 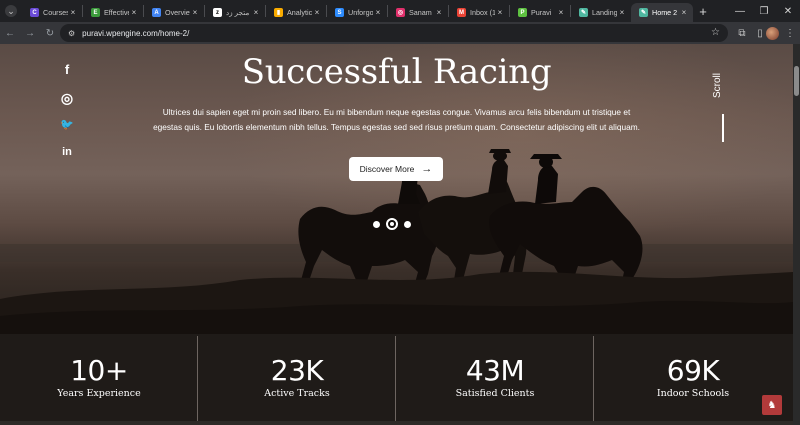 I want to click on tab: E Effective ×, so click(x=113, y=12).